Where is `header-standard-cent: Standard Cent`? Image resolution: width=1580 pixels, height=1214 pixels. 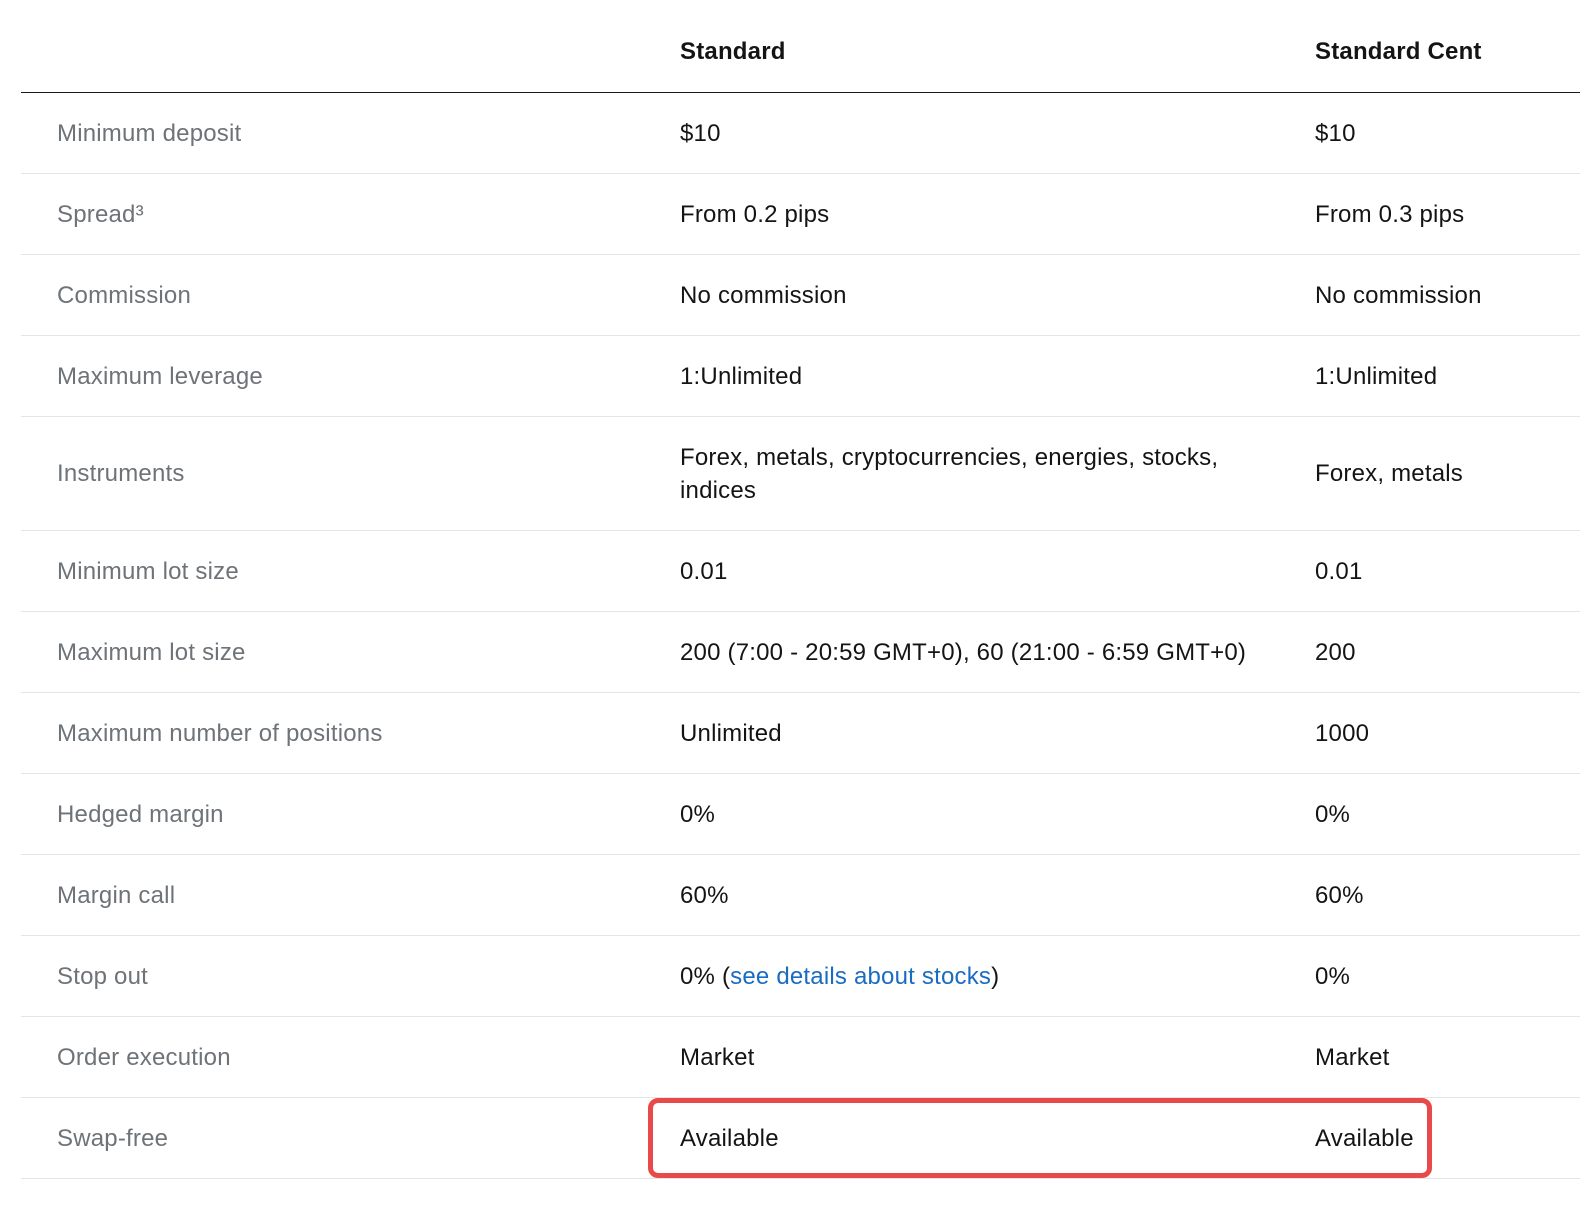 header-standard-cent: Standard Cent is located at coordinates (1398, 51).